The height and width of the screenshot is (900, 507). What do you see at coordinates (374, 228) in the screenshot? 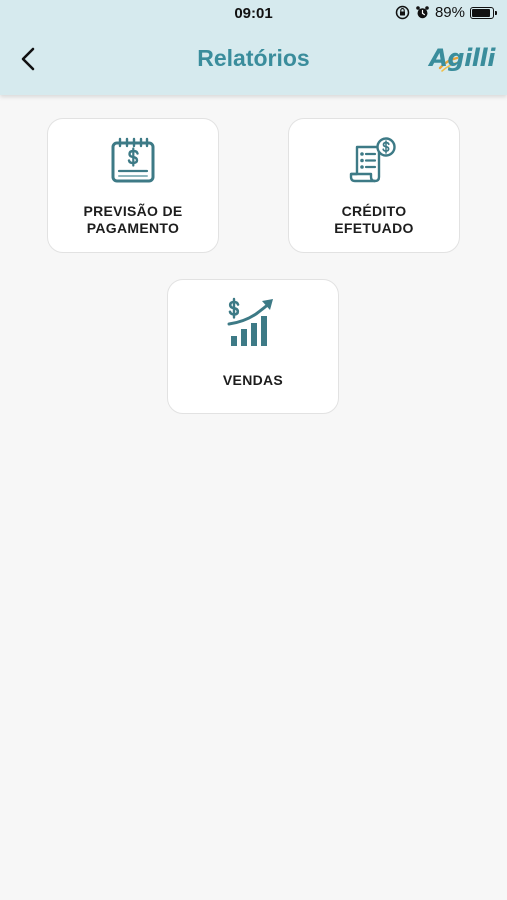
I see `label-line-2: EFETUADO` at bounding box center [374, 228].